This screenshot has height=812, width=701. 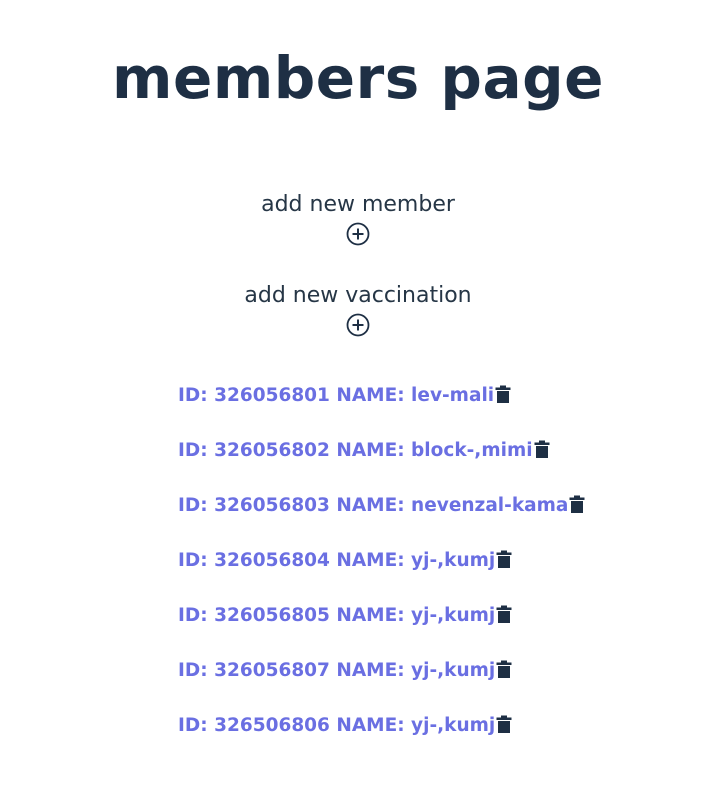 I want to click on member-row: ID: 326056807 NAME: yj-,kumj, so click(x=381, y=682).